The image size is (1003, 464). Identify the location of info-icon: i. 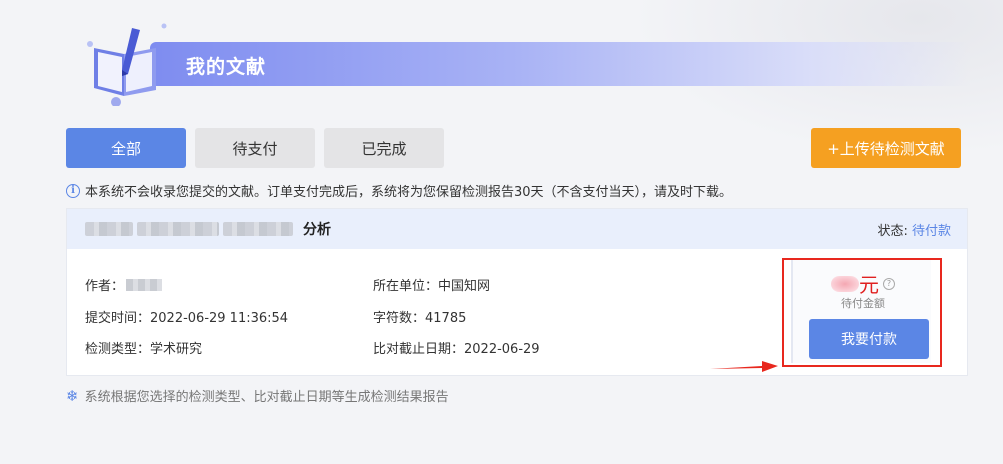
(73, 190).